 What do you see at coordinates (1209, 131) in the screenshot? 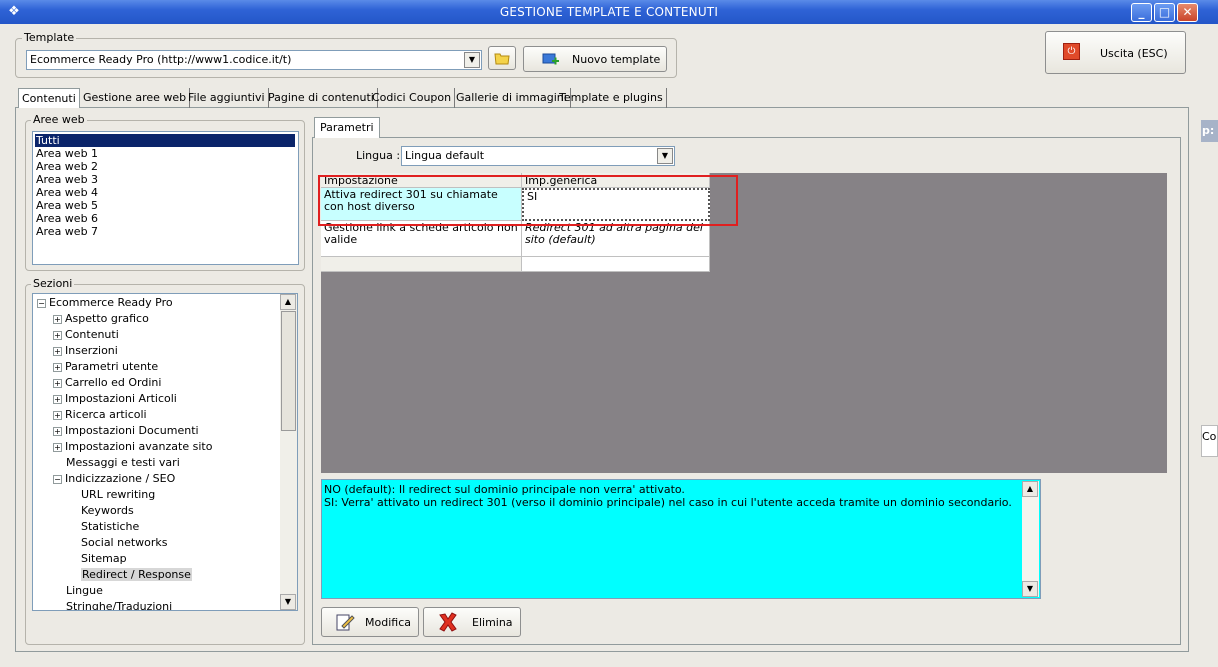
I see `background-window-fragment: p:` at bounding box center [1209, 131].